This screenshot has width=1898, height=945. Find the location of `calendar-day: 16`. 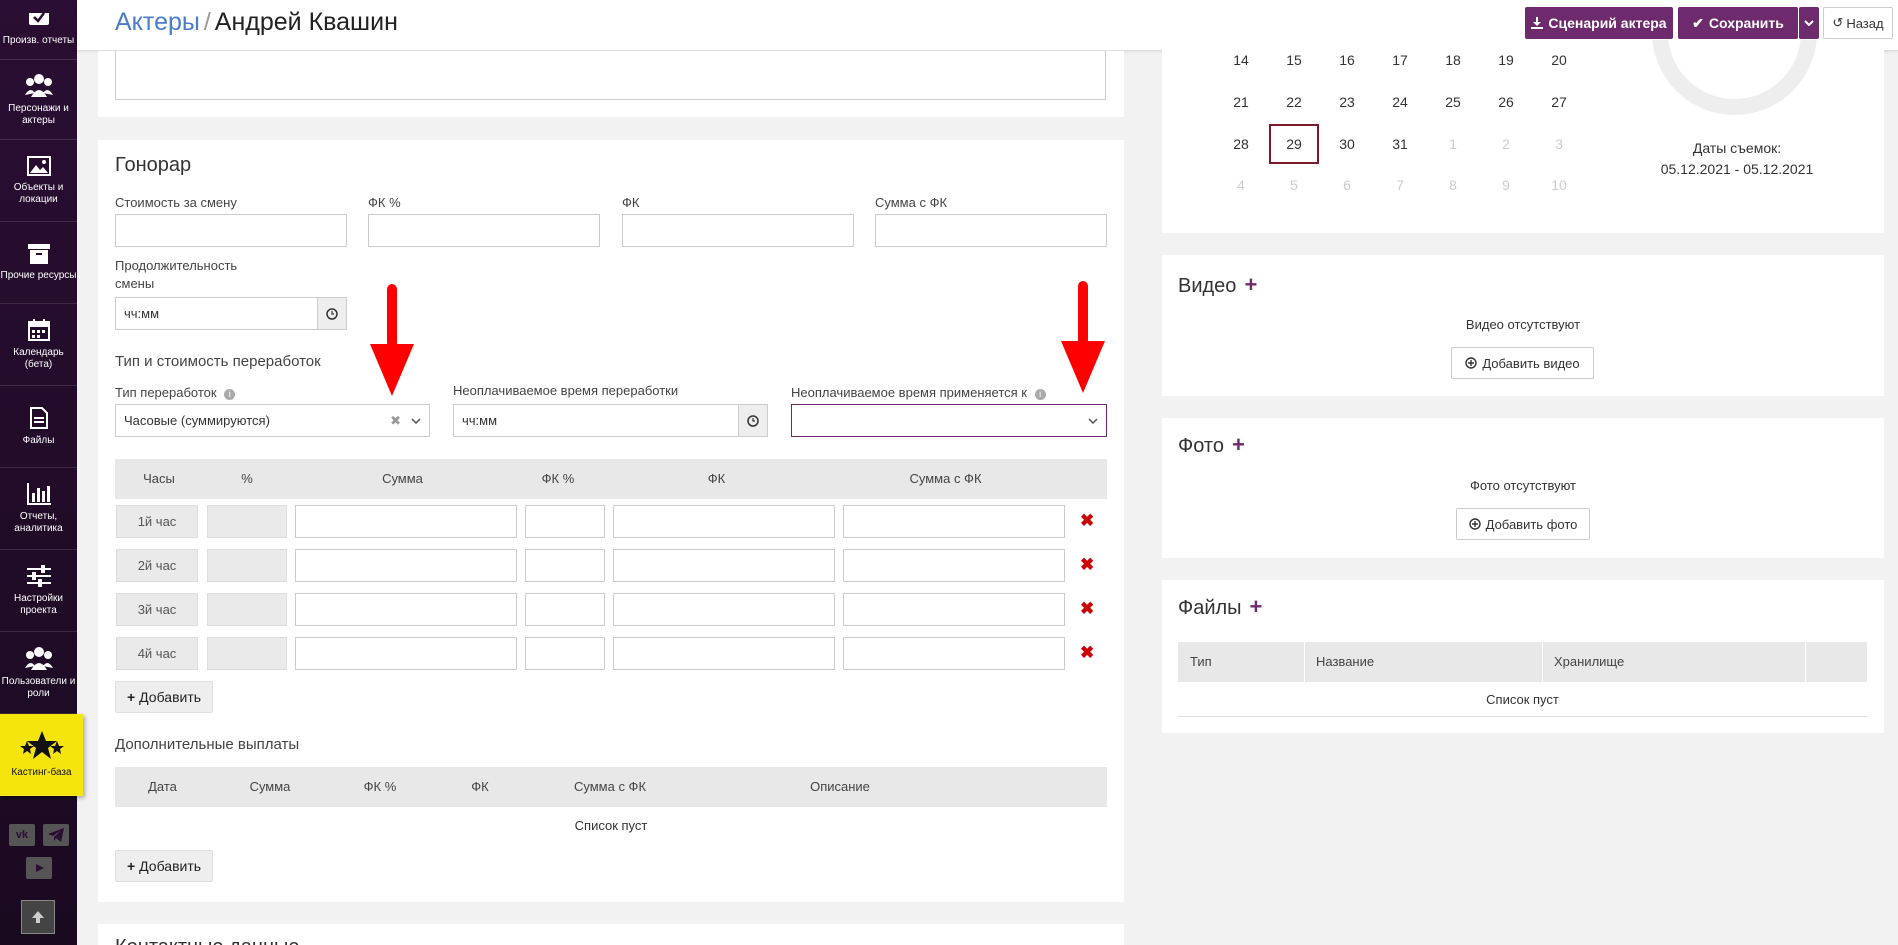

calendar-day: 16 is located at coordinates (1347, 60).